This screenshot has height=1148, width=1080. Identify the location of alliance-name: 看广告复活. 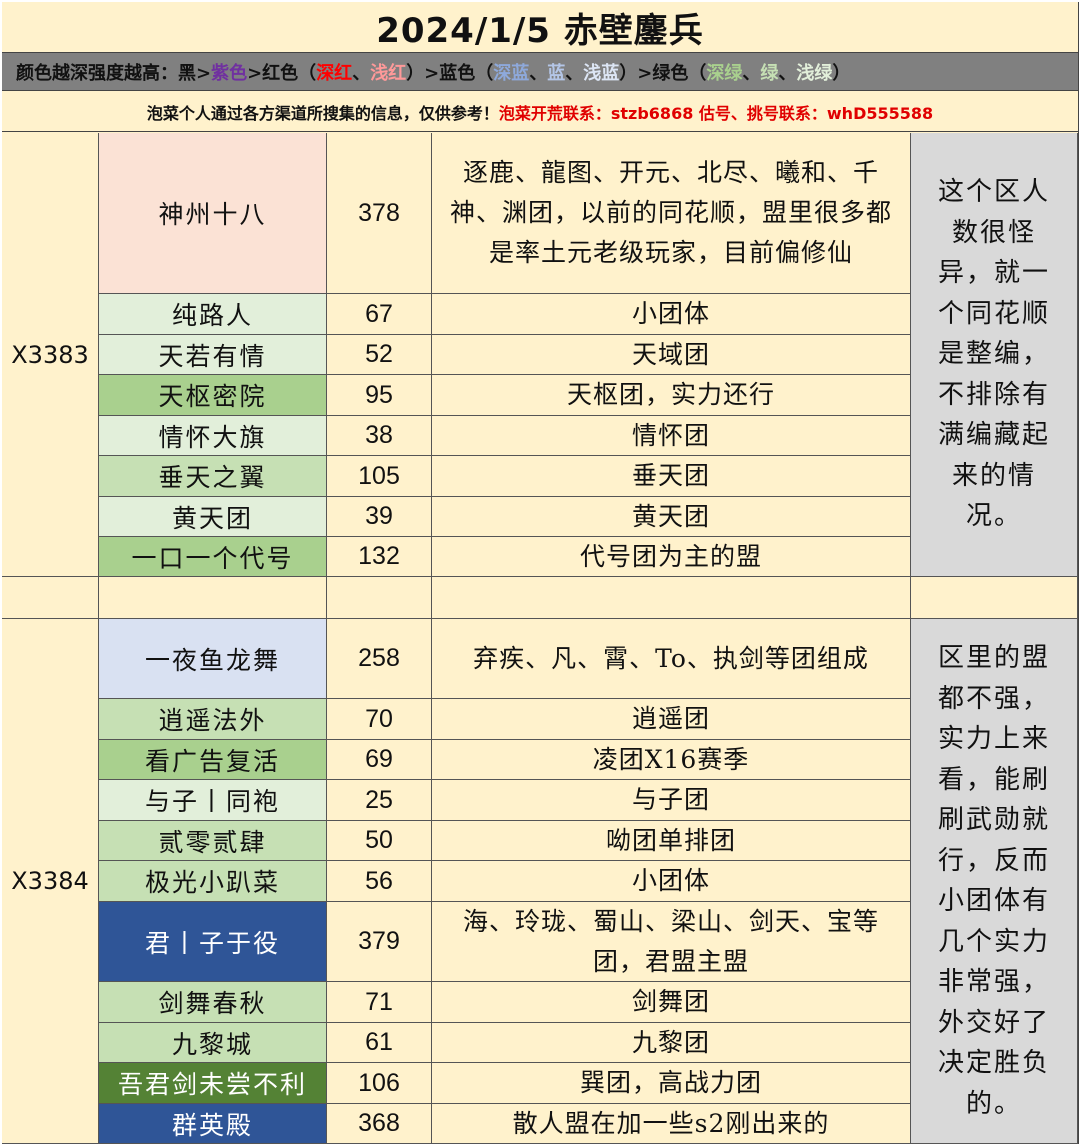
(213, 760).